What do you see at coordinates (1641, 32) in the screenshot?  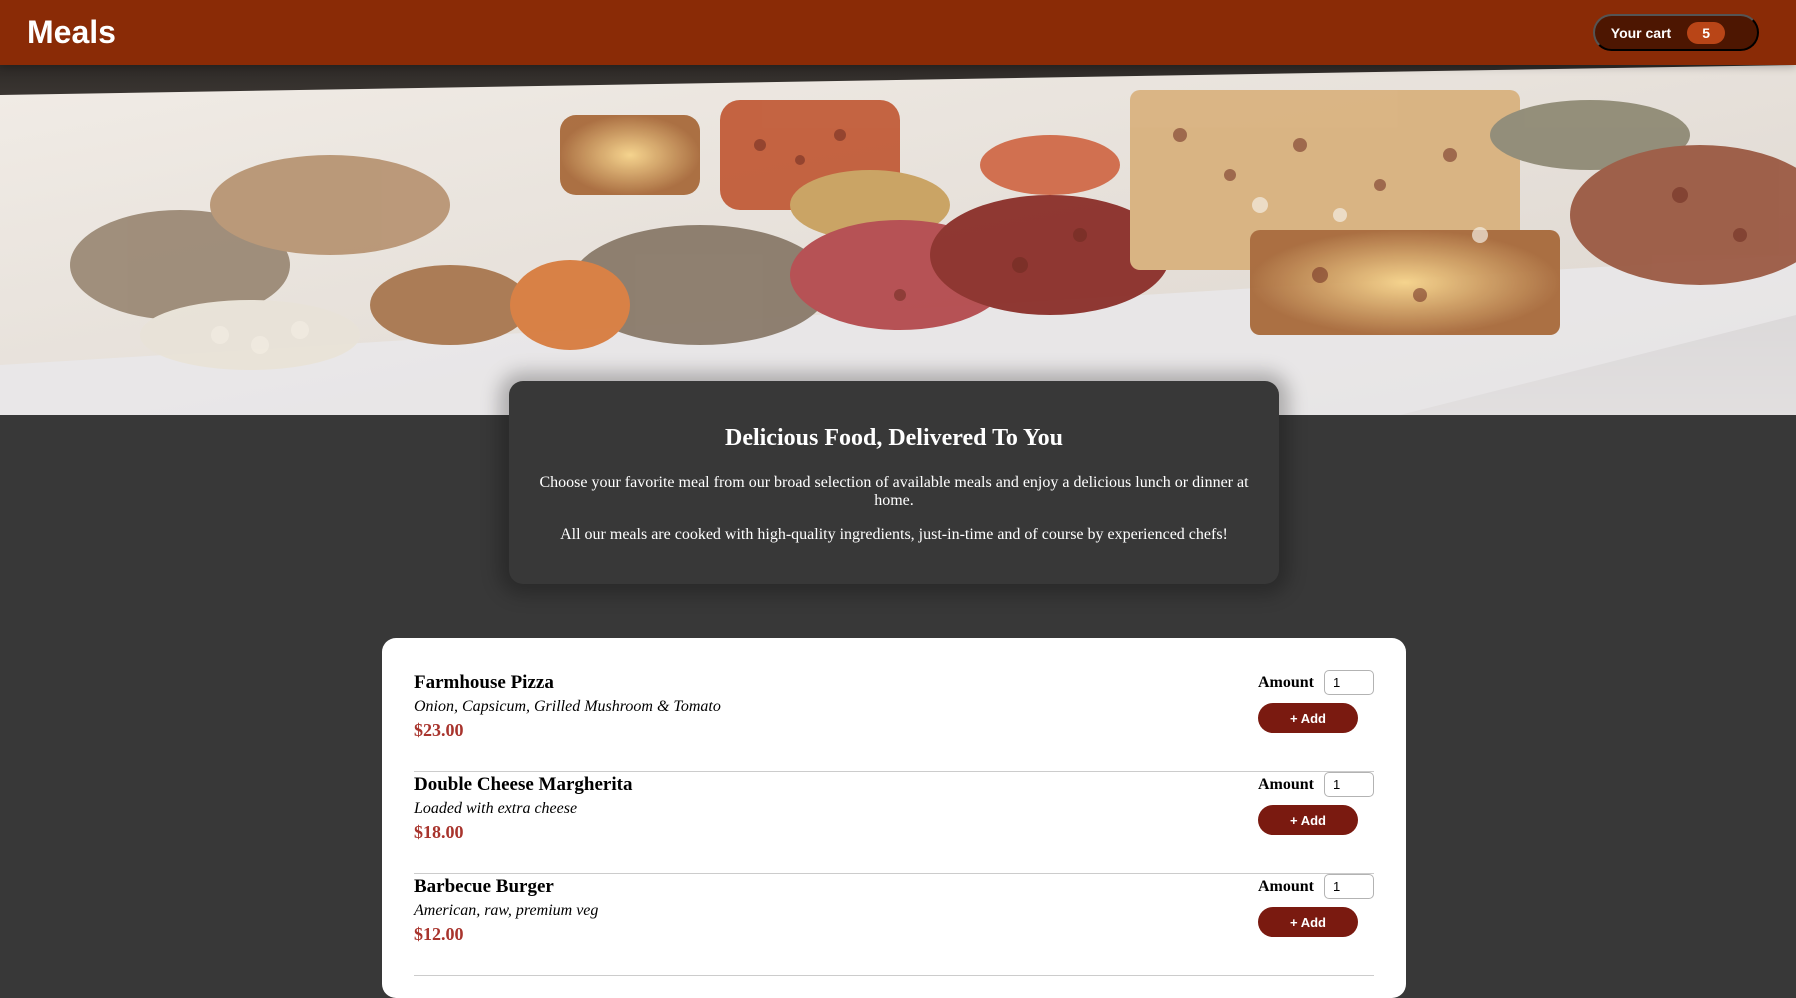 I see `cart-label: Your cart` at bounding box center [1641, 32].